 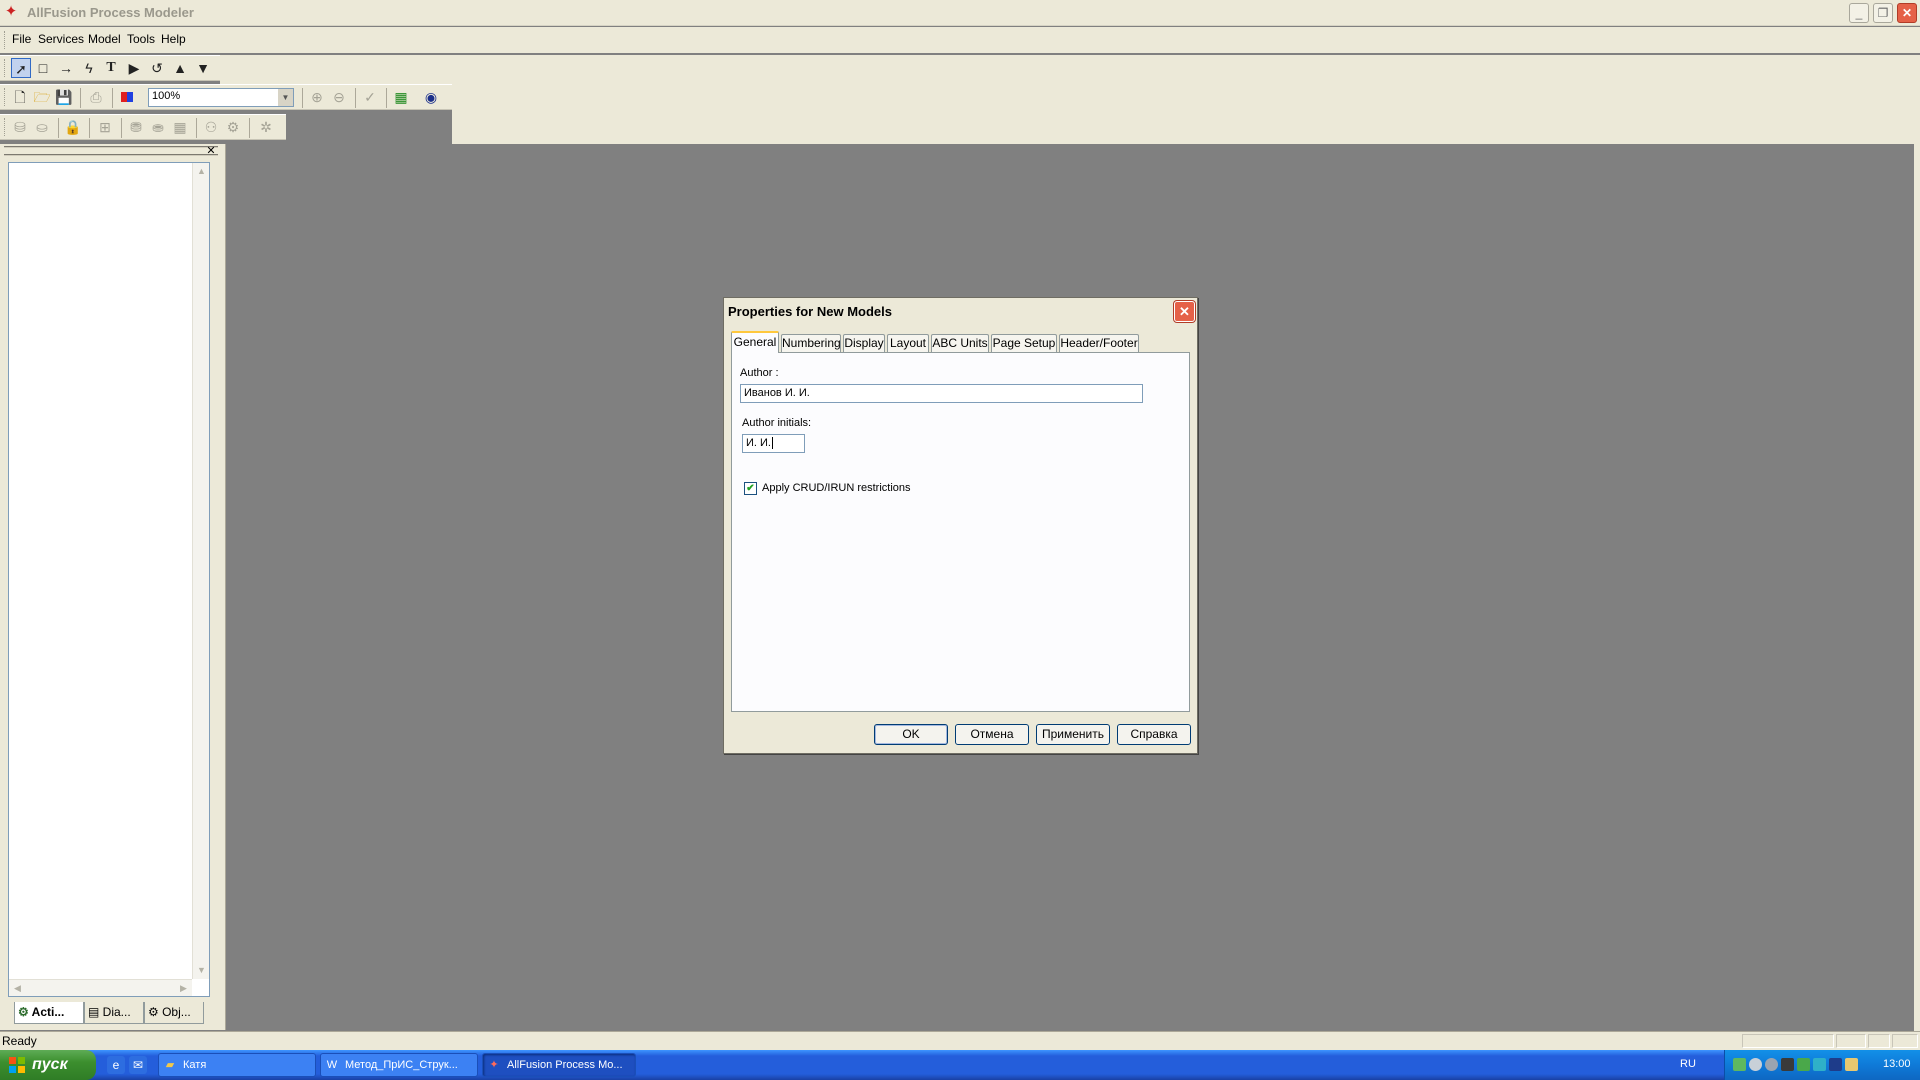 What do you see at coordinates (992, 734) in the screenshot?
I see `cancel-button: Отмена` at bounding box center [992, 734].